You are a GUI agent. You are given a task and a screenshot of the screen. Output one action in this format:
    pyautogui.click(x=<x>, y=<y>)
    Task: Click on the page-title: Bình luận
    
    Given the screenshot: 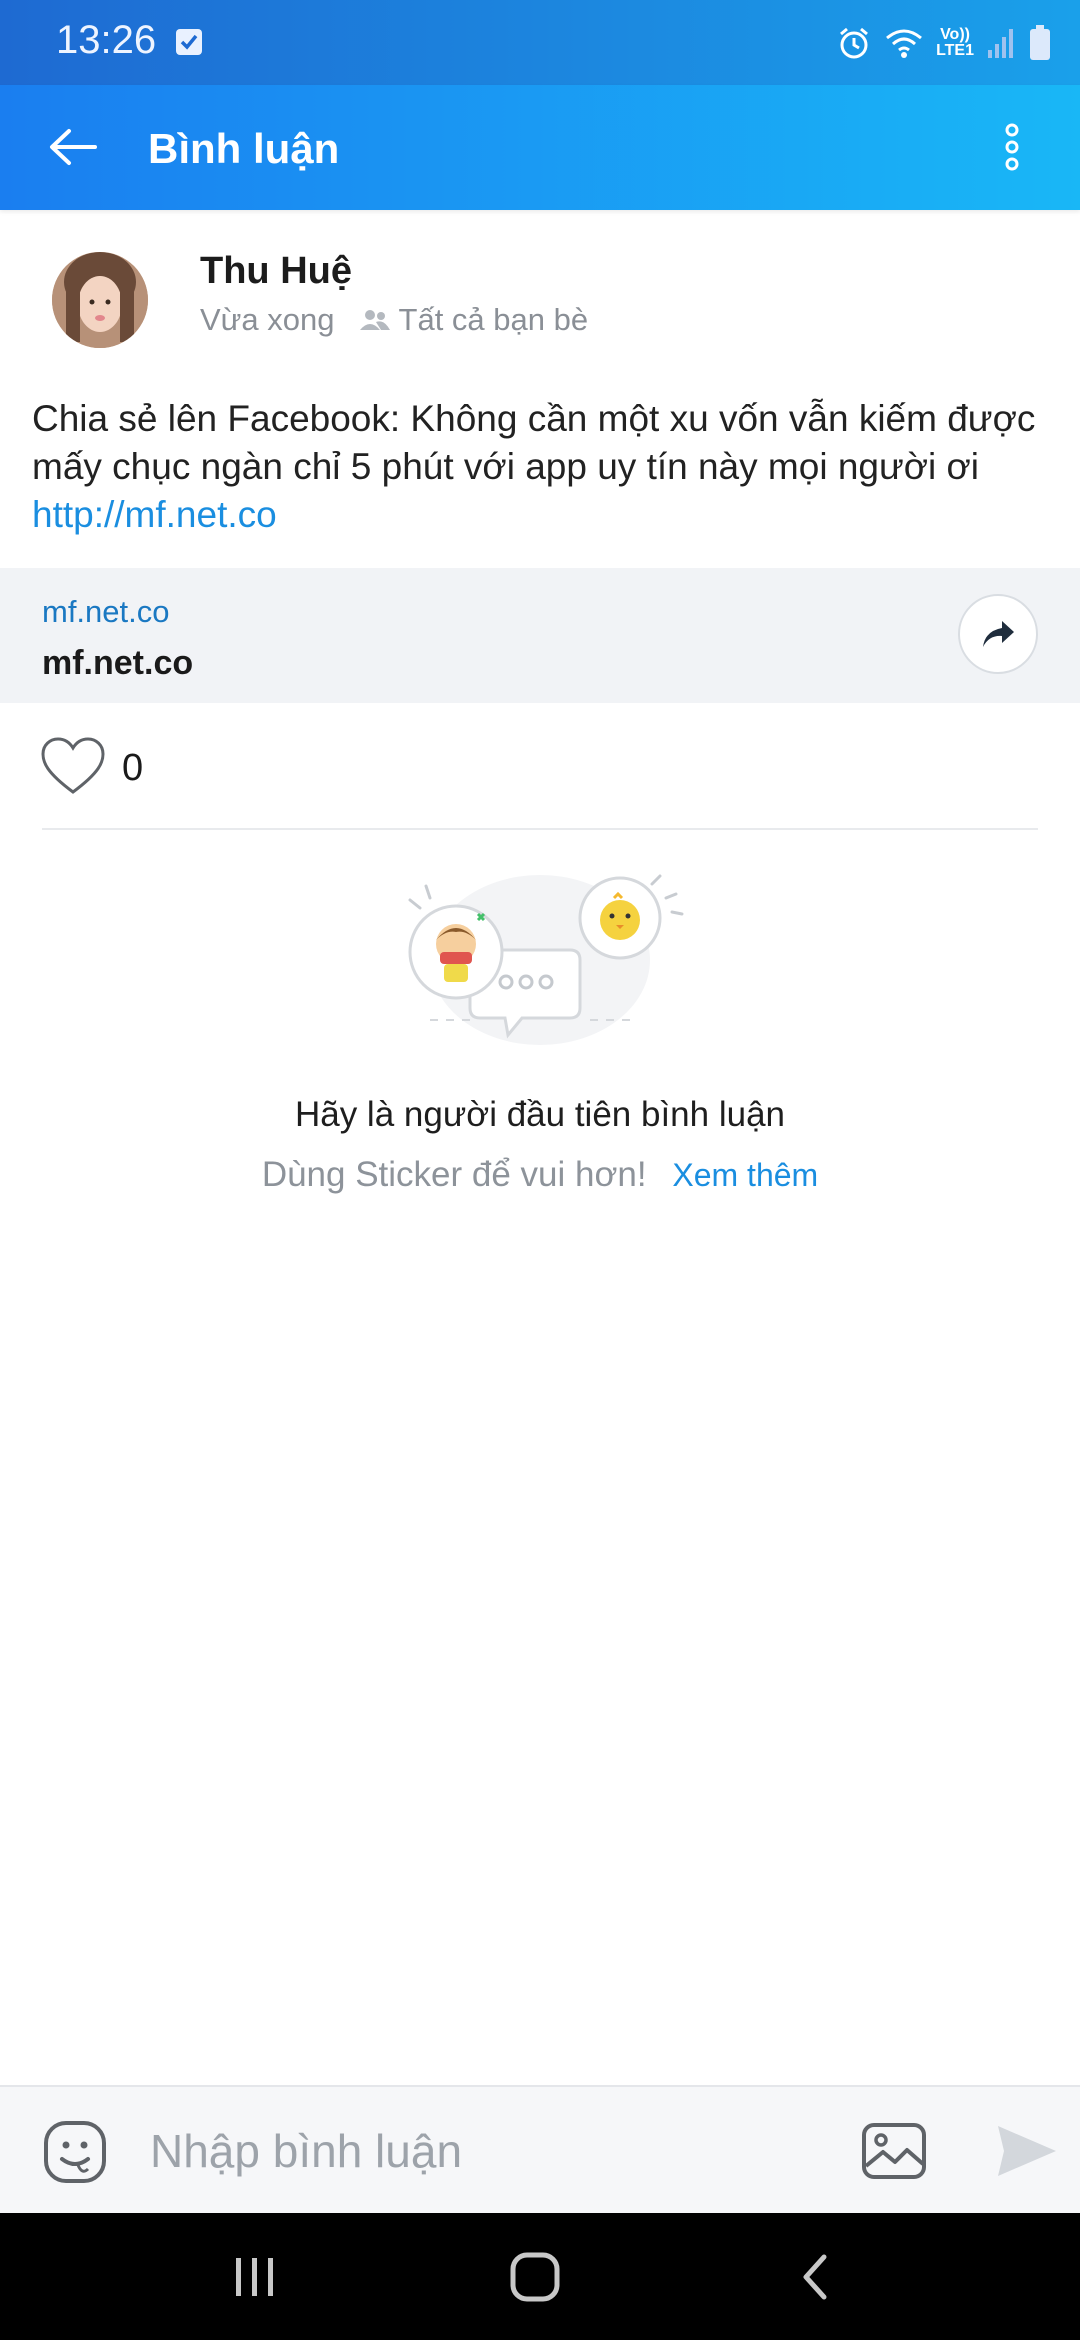 What is the action you would take?
    pyautogui.click(x=244, y=148)
    